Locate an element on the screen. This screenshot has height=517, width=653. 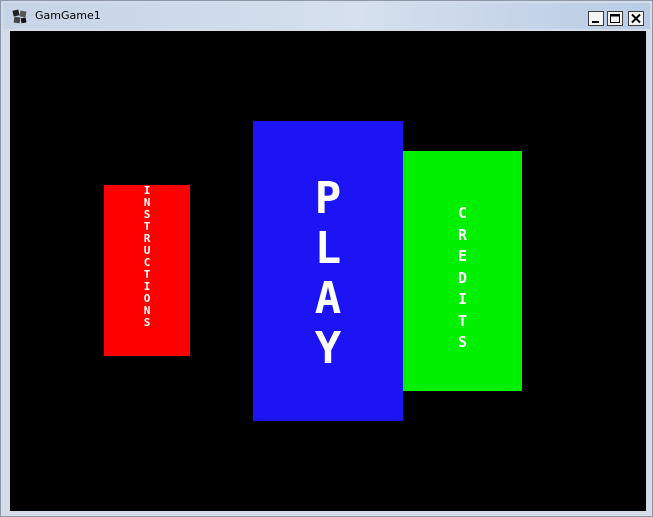
window-title: GamGame1 is located at coordinates (68, 15).